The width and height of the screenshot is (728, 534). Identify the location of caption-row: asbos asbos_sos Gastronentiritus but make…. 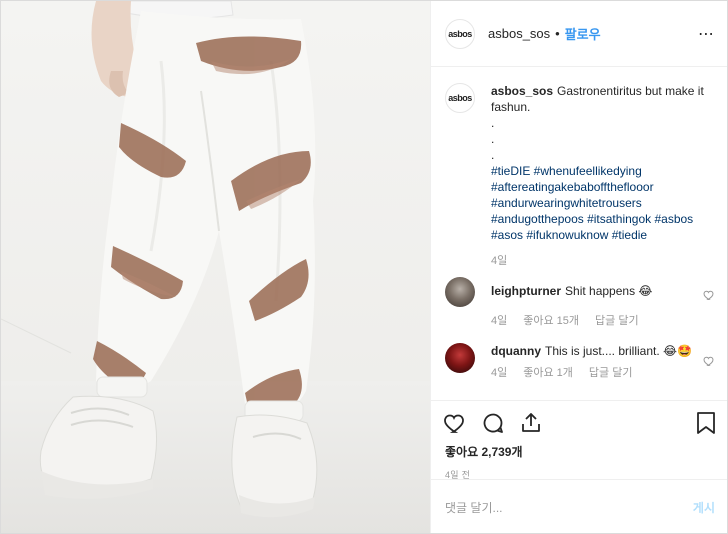
(580, 176).